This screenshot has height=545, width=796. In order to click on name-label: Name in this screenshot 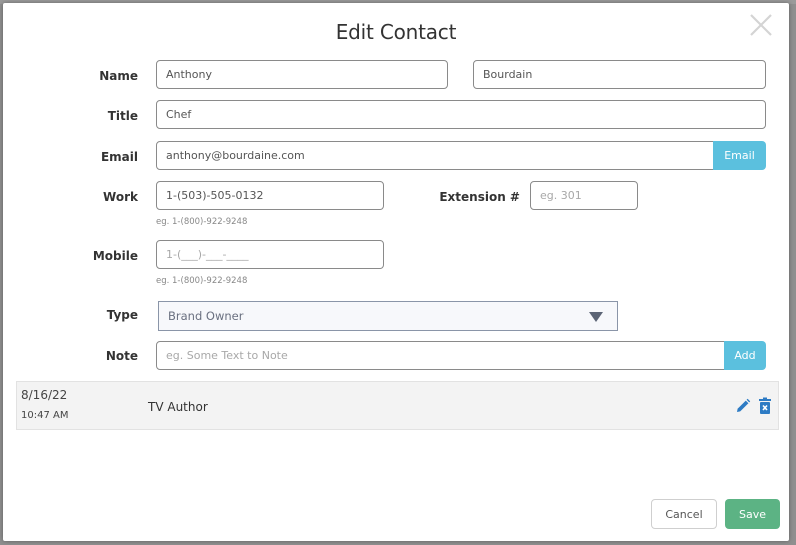, I will do `click(118, 76)`.